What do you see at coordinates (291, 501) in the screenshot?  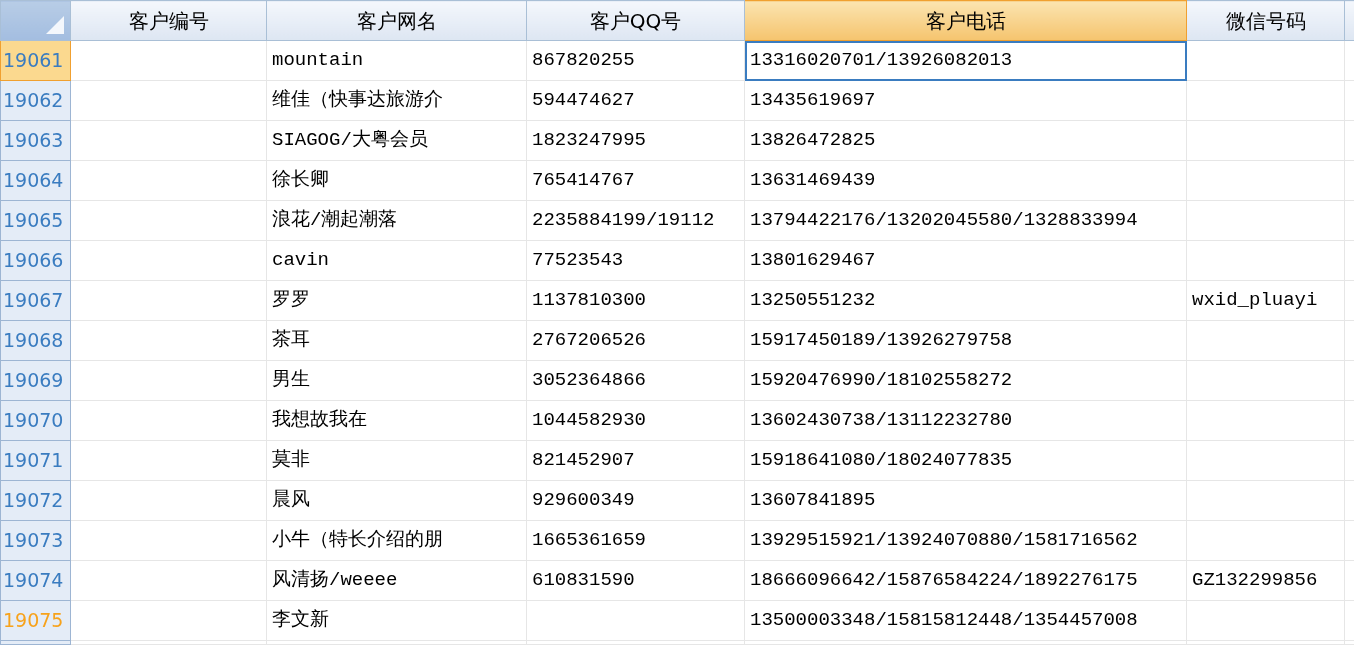 I see `cell-text: 晨风` at bounding box center [291, 501].